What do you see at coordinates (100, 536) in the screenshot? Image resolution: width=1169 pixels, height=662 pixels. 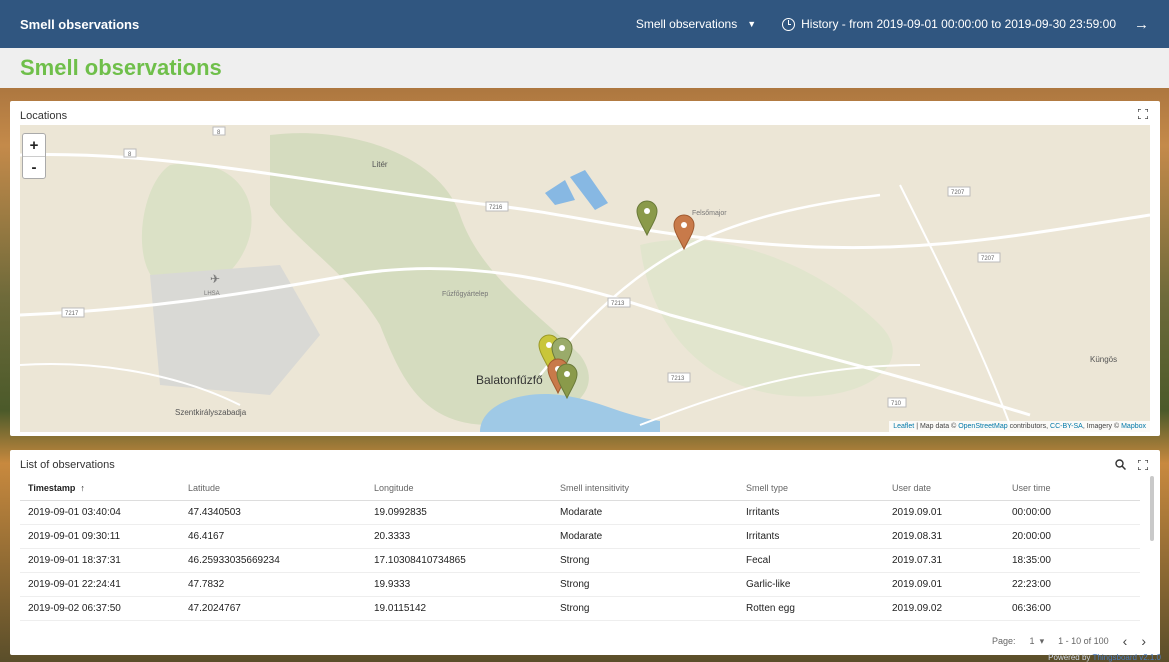 I see `cell-timestamp: 2019-09-01 09:30:11` at bounding box center [100, 536].